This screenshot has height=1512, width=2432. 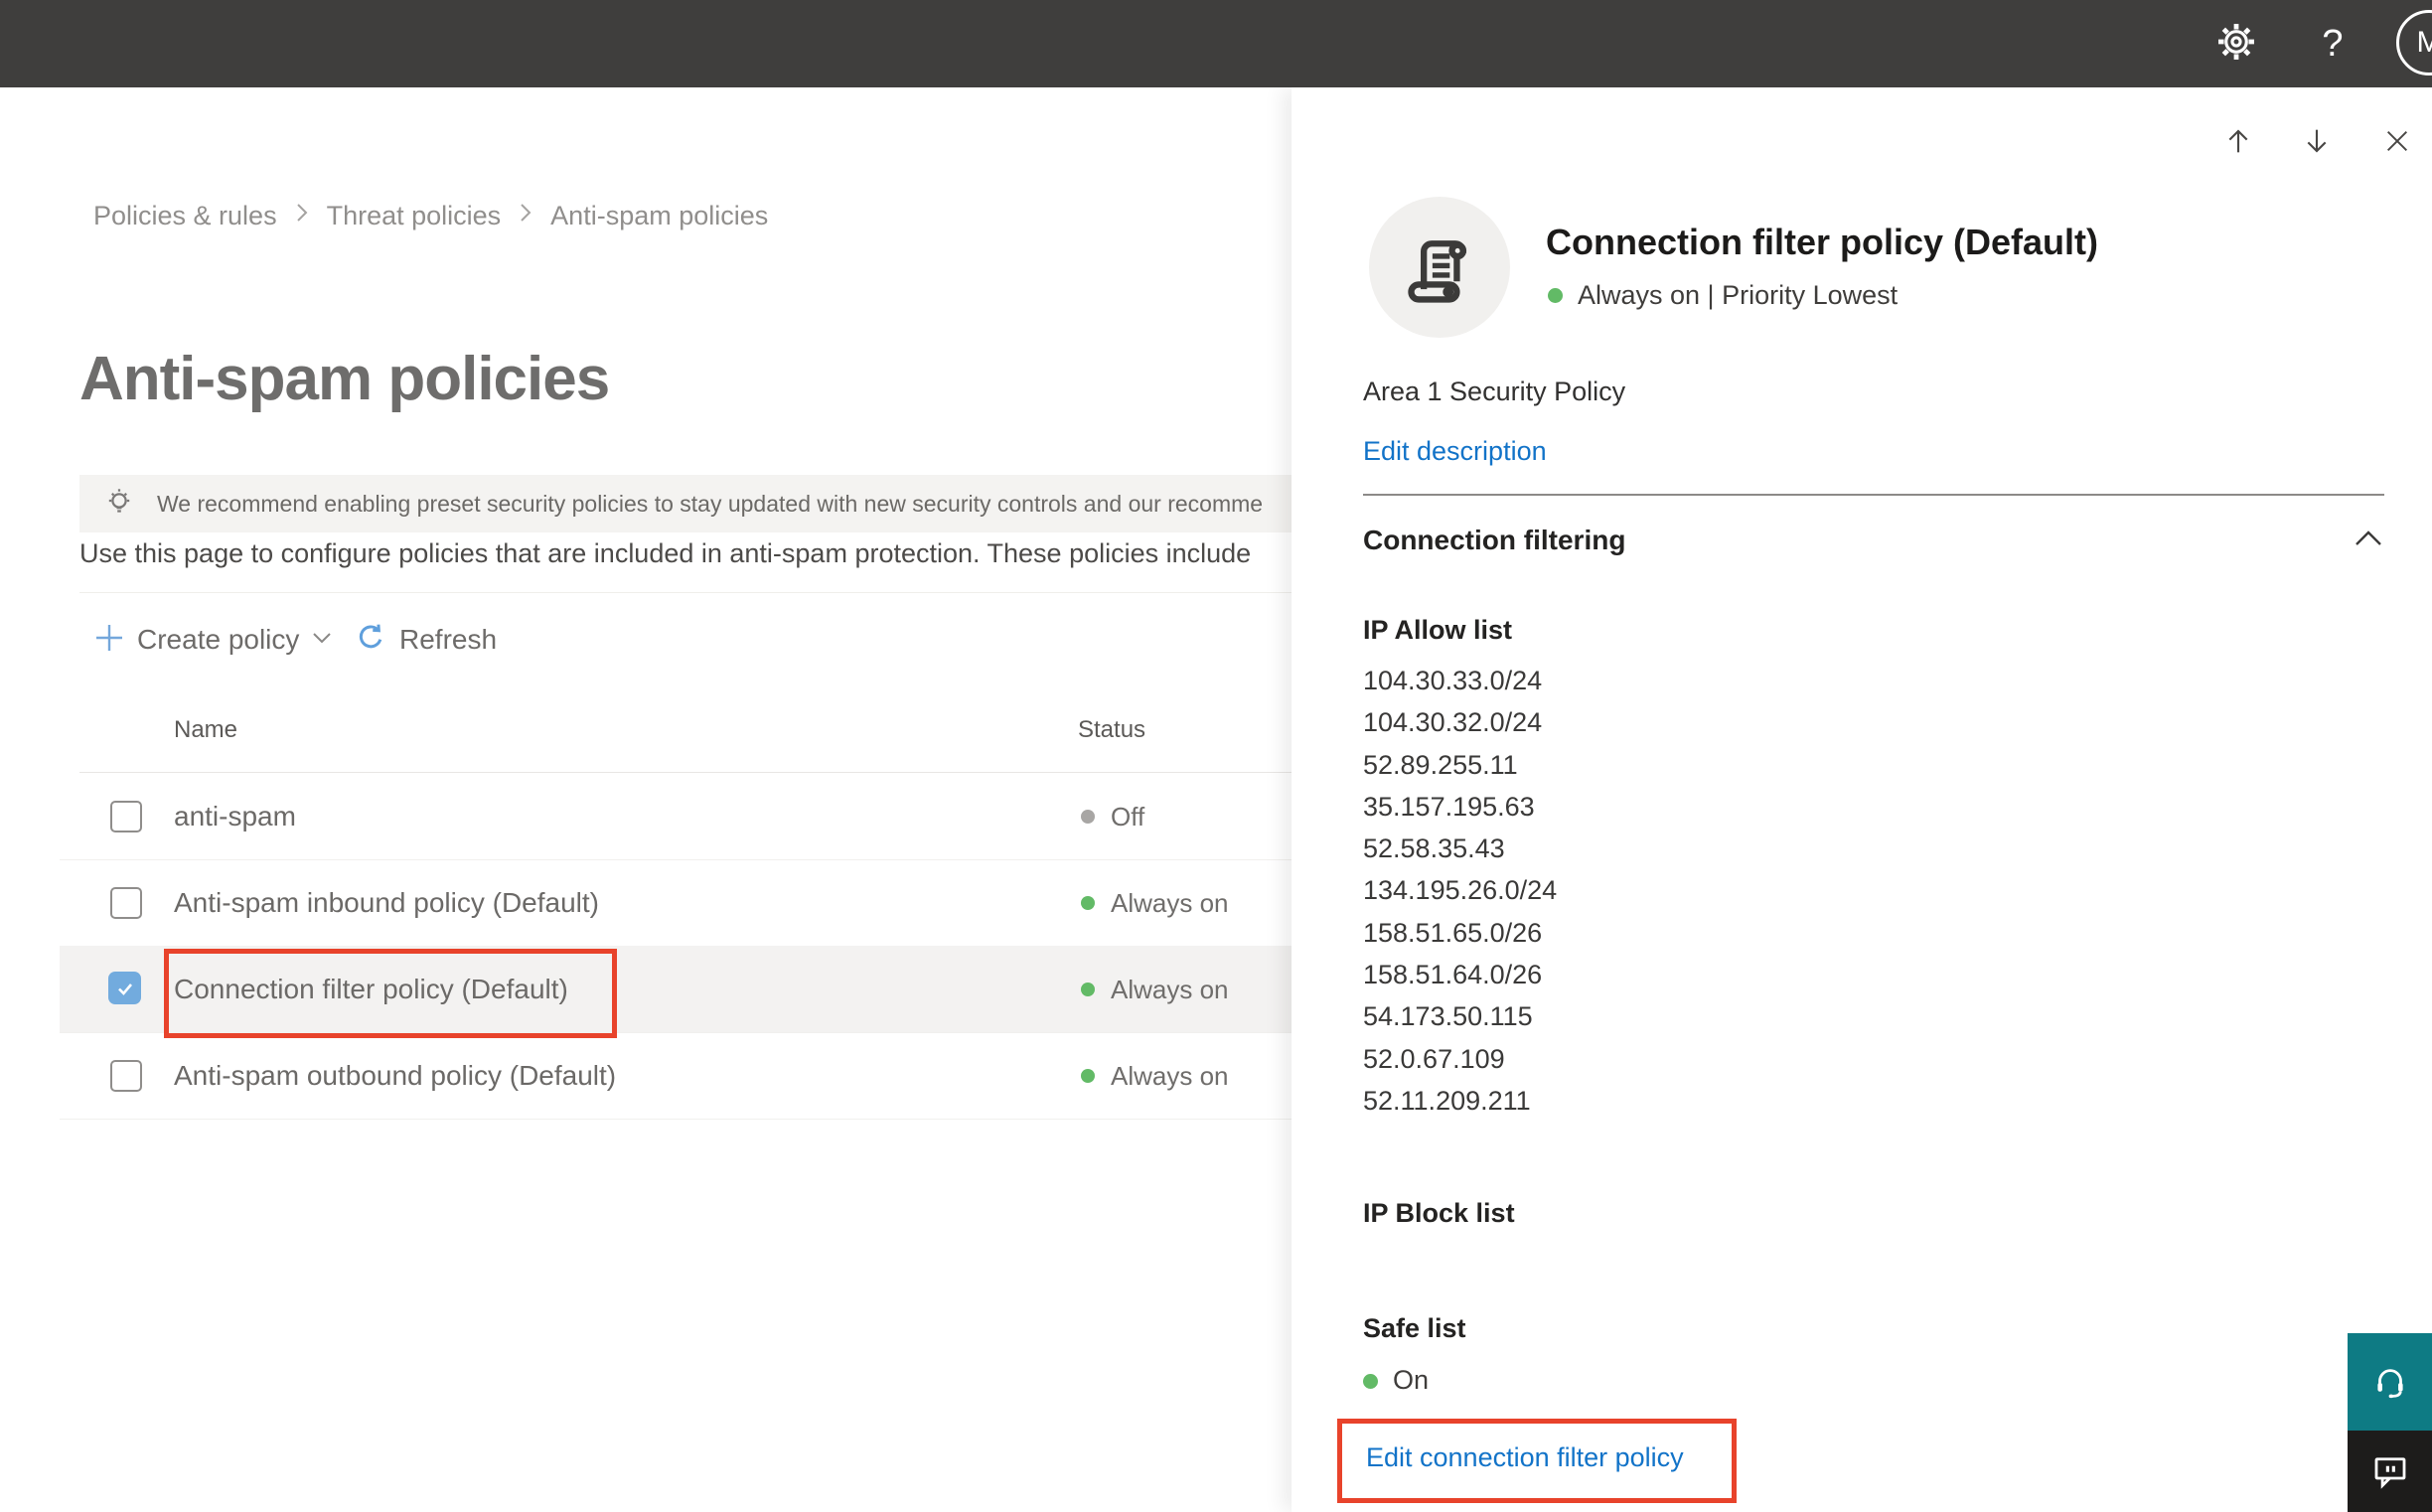 I want to click on previous-item-button, so click(x=2238, y=141).